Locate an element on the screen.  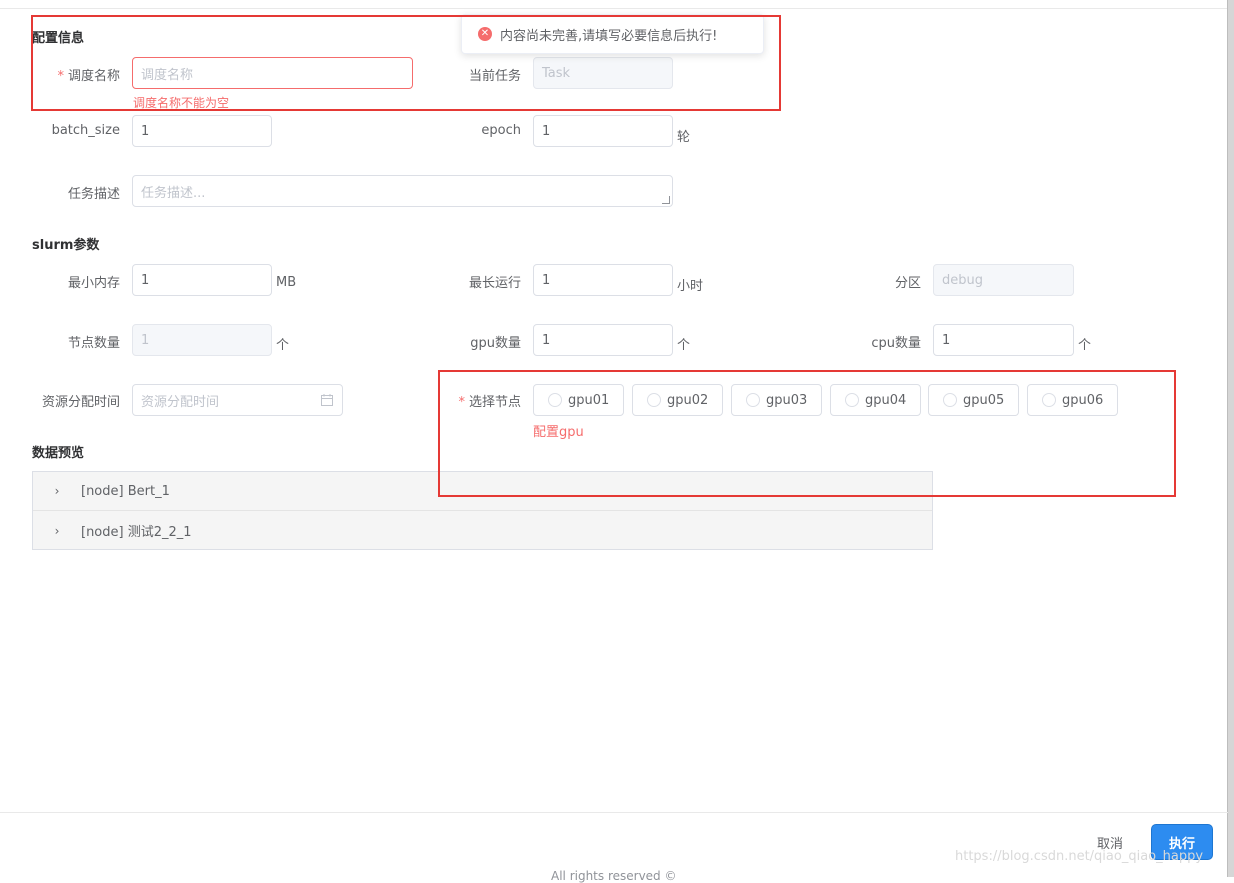
scrollbar-track is located at coordinates (1231, 438).